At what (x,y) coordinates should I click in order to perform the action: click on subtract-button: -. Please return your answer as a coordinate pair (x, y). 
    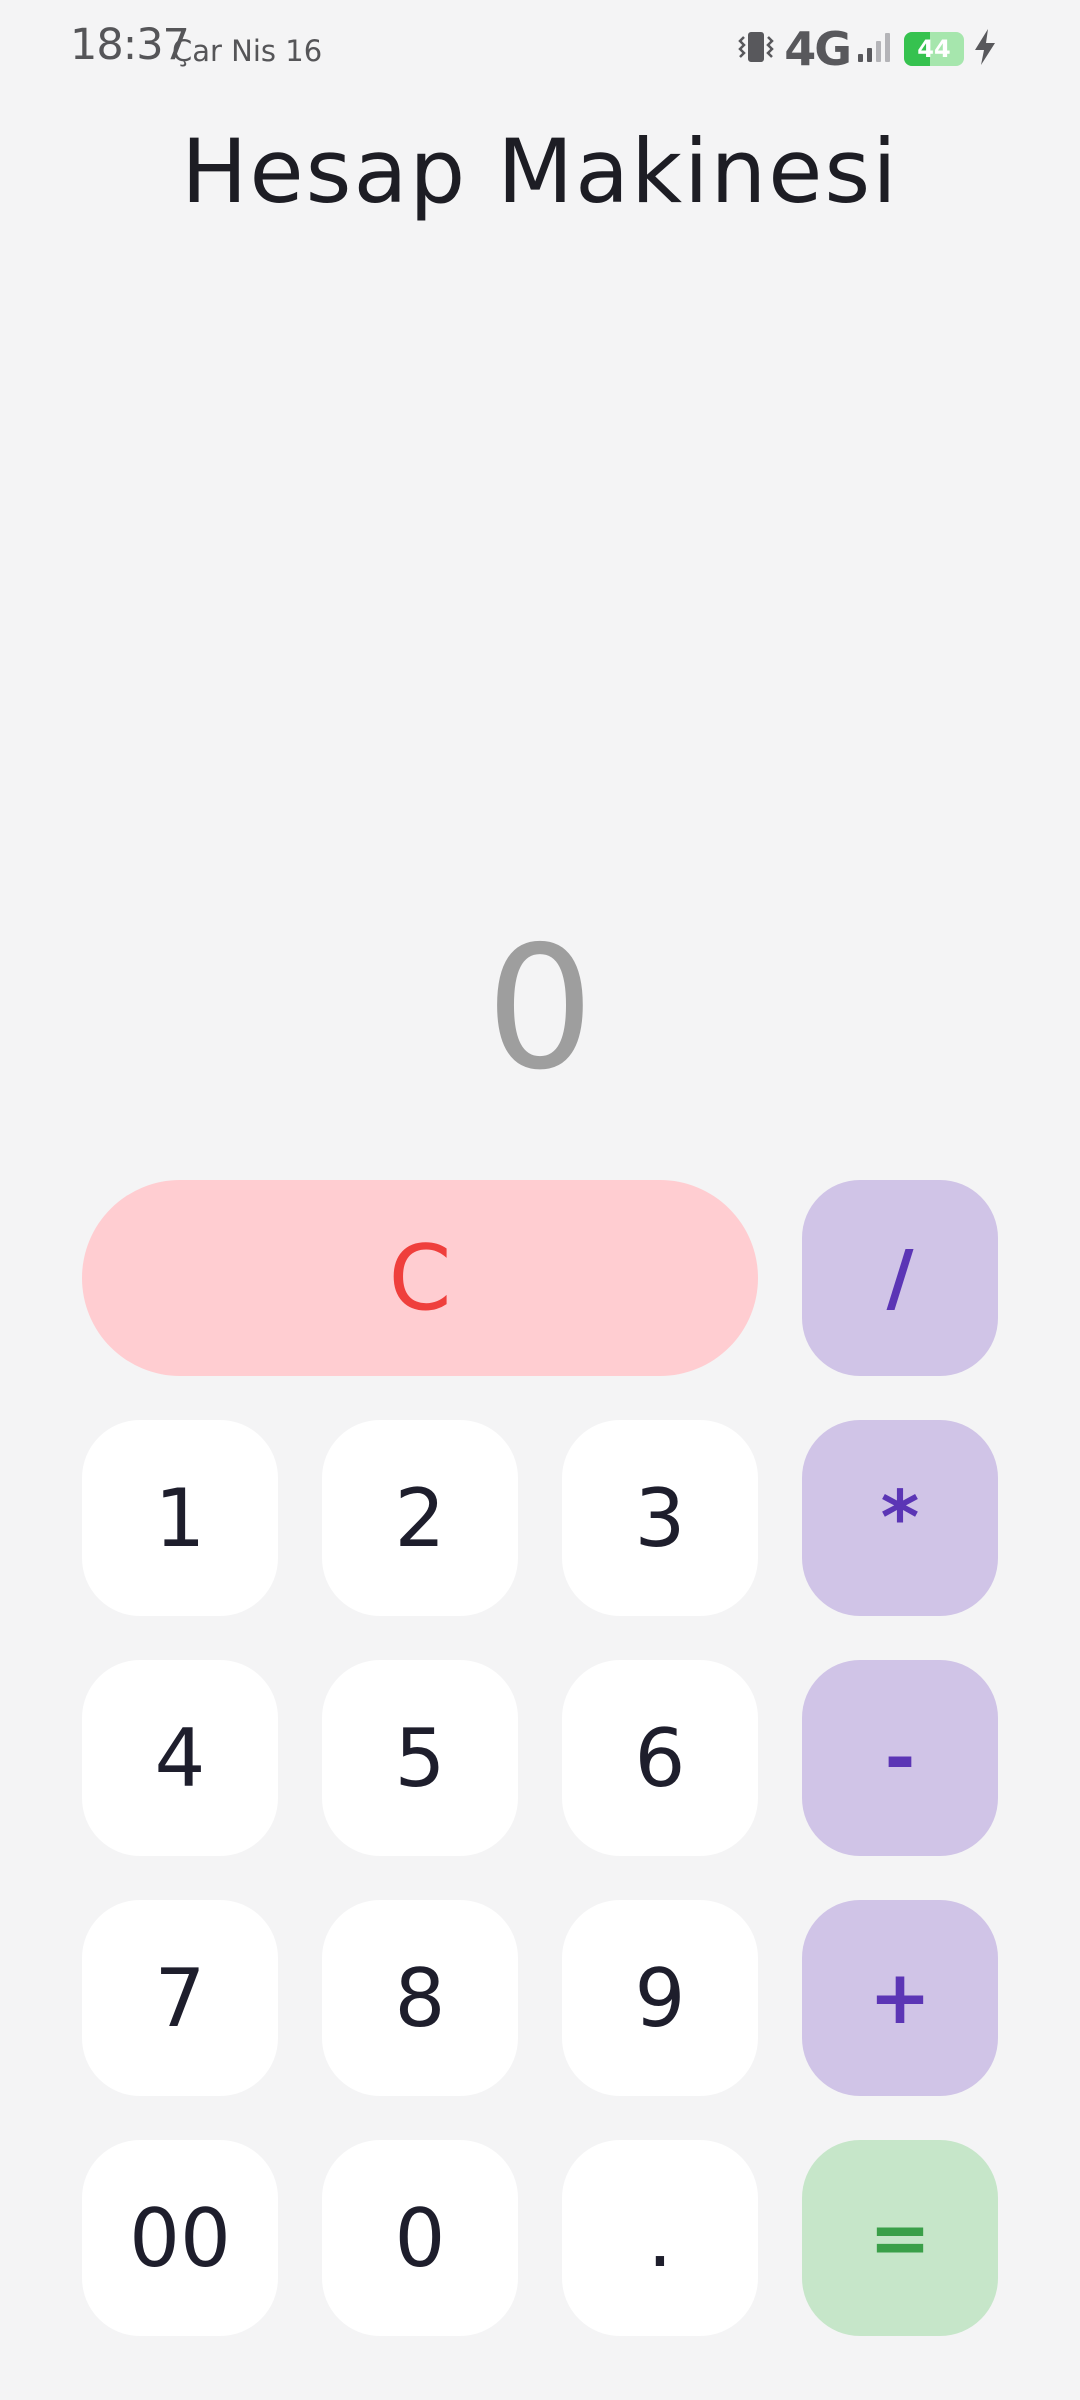
    Looking at the image, I should click on (900, 1758).